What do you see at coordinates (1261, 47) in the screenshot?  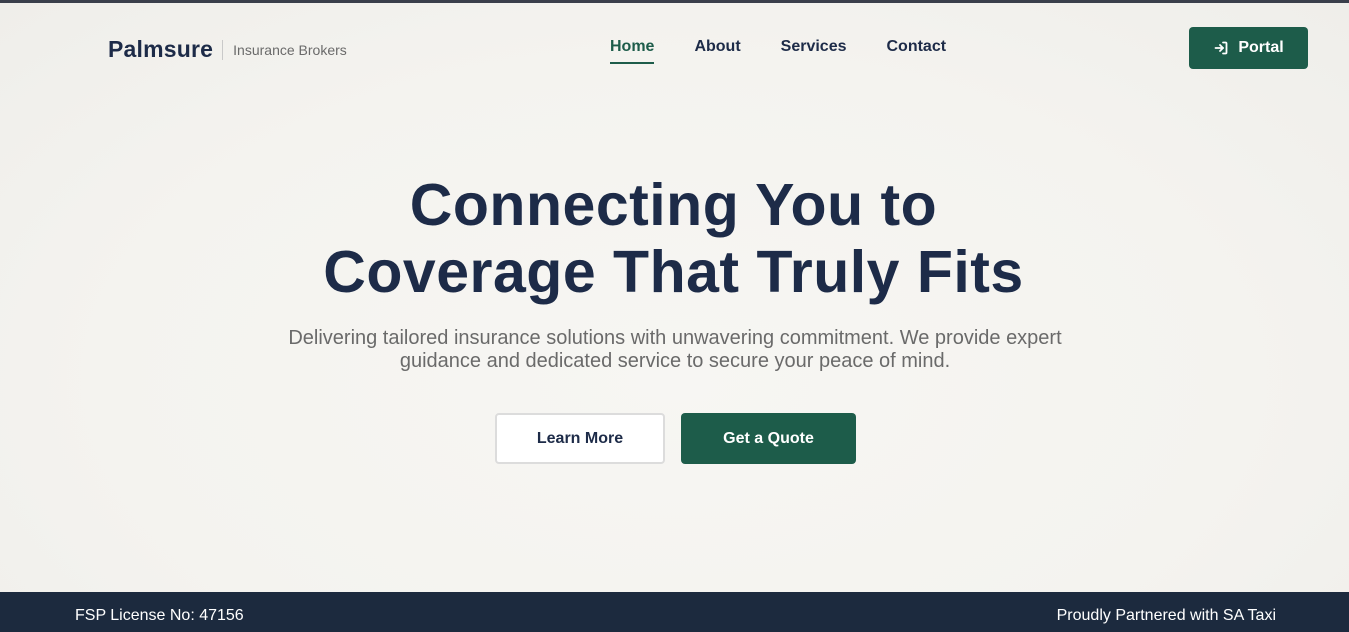 I see `portal-button-label: Portal` at bounding box center [1261, 47].